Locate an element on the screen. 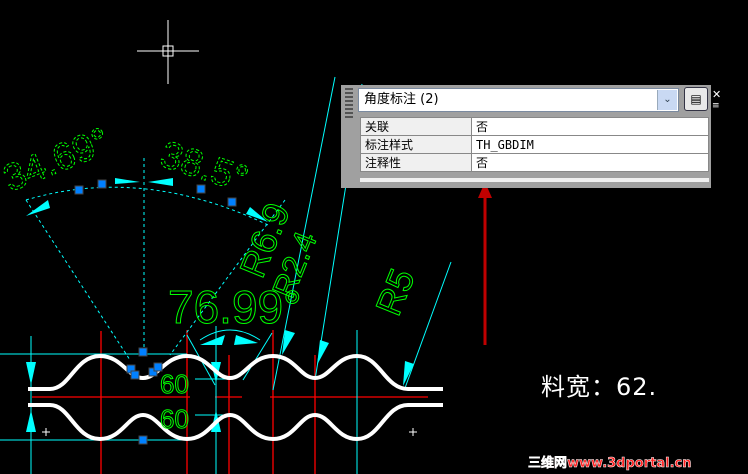  material-width-note: 料宽：62. is located at coordinates (599, 384).